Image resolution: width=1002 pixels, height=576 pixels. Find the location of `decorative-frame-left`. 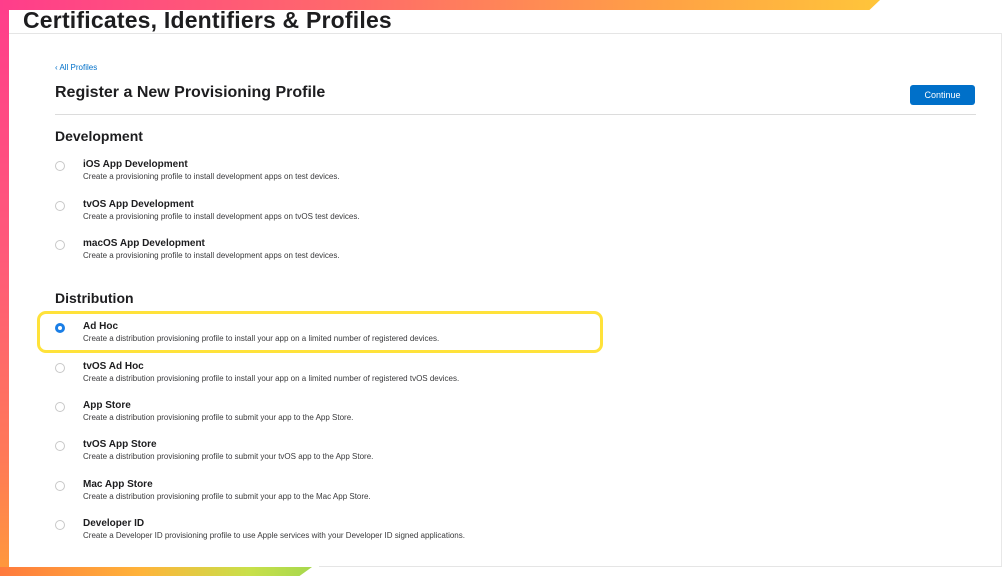

decorative-frame-left is located at coordinates (4, 288).